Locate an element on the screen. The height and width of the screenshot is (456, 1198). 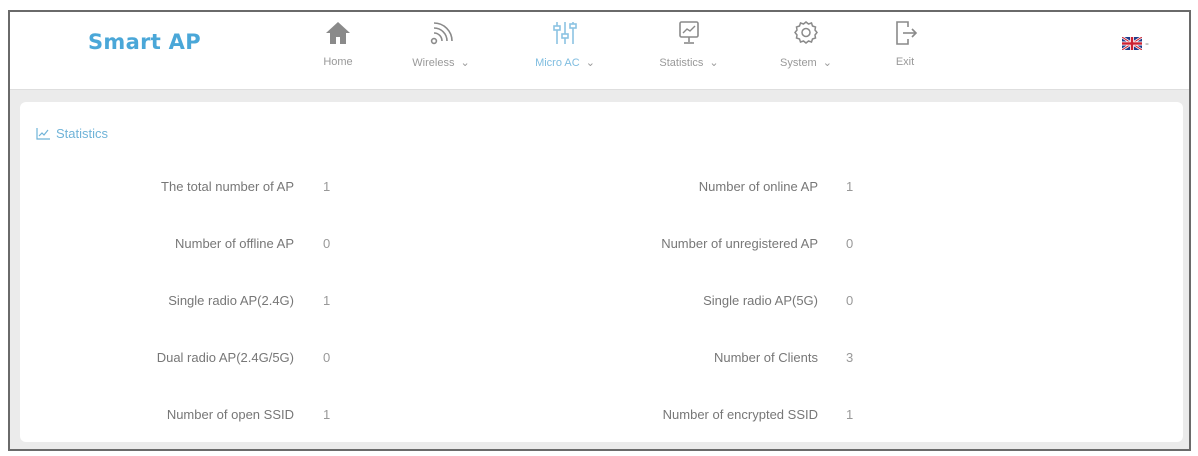
stat-label-offline-ap: Number of offline AP is located at coordinates (234, 243).